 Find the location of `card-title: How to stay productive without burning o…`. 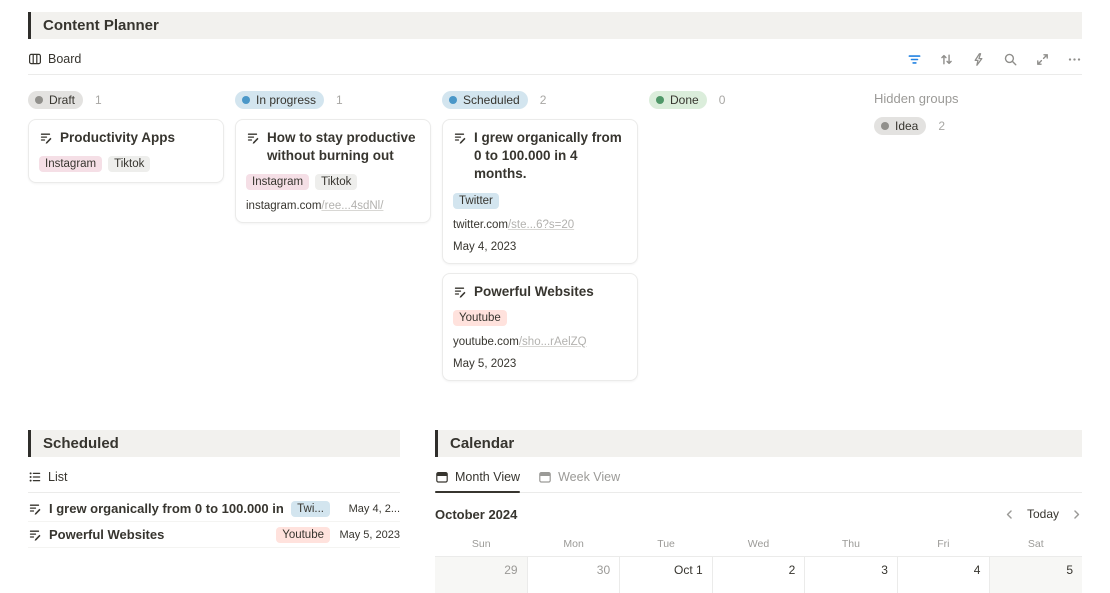

card-title: How to stay productive without burning o… is located at coordinates (341, 147).